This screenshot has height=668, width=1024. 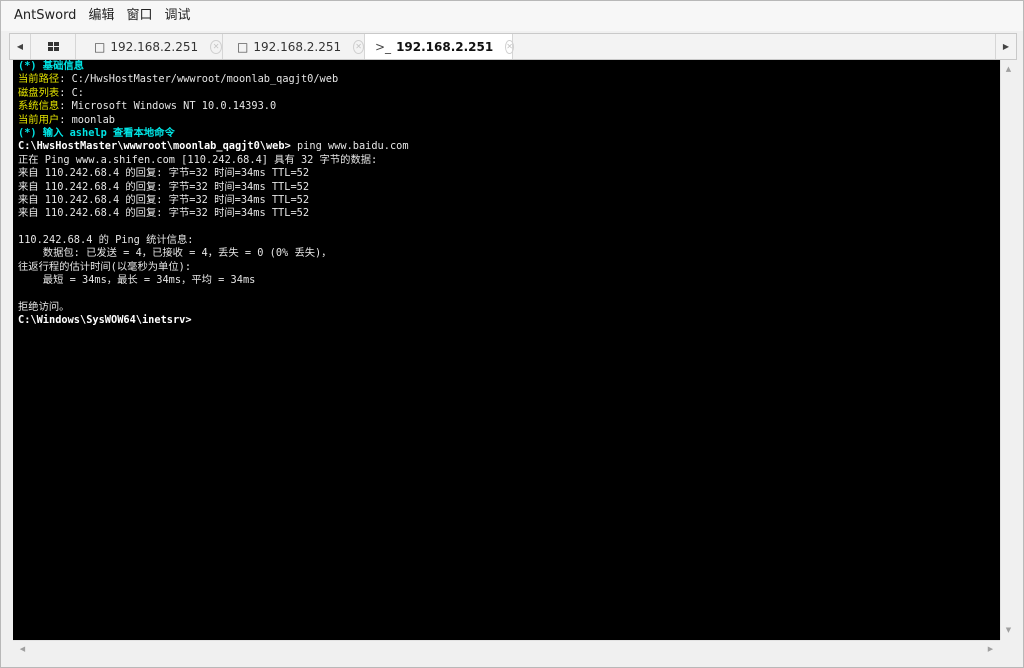 I want to click on terminal-icon: >_, so click(x=383, y=46).